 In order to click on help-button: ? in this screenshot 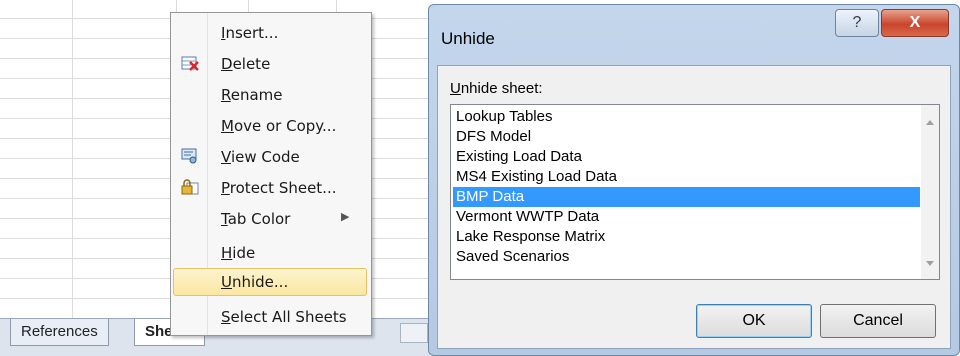, I will do `click(857, 23)`.